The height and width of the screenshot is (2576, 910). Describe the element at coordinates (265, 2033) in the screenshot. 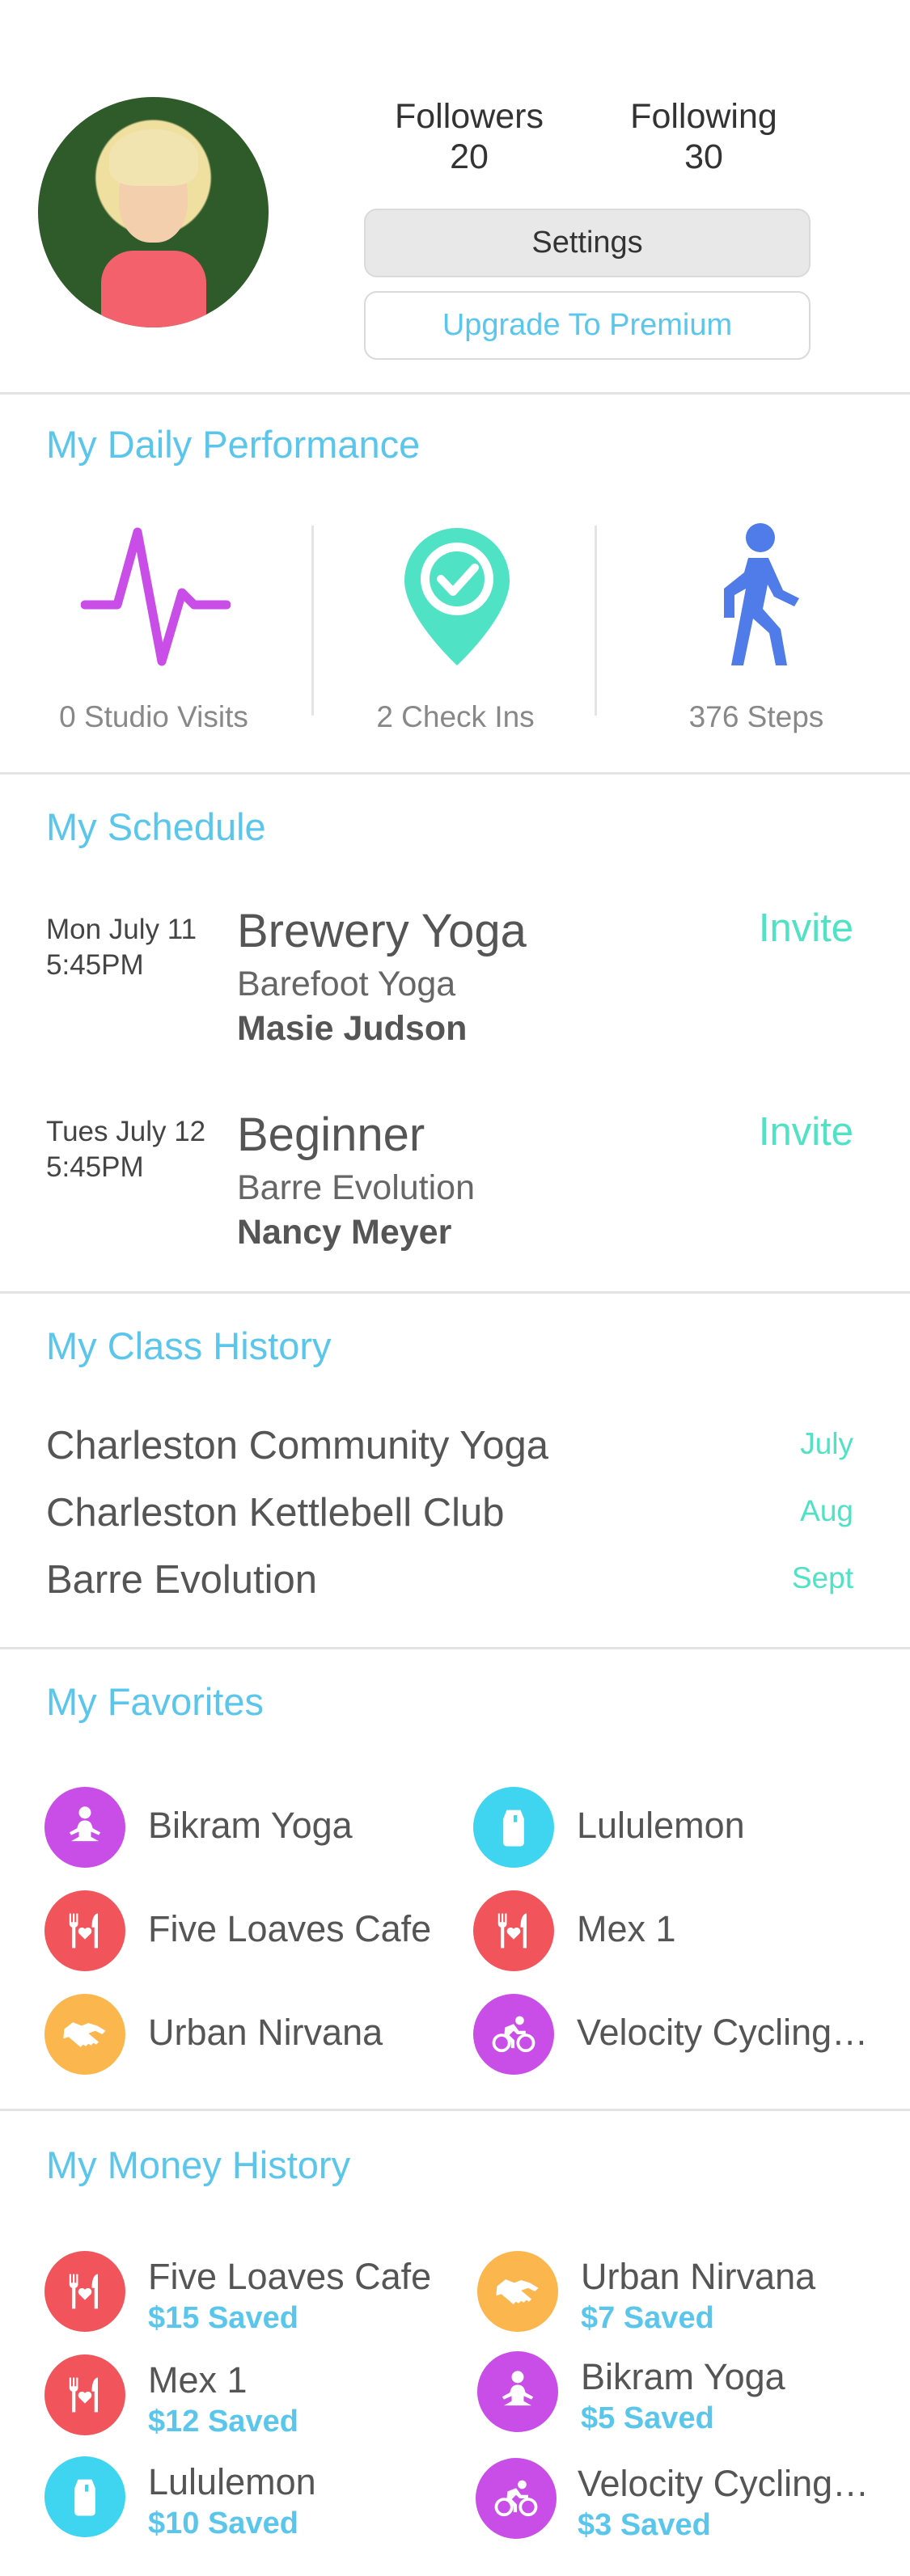

I see `favorite-name: Urban Nirvana` at that location.